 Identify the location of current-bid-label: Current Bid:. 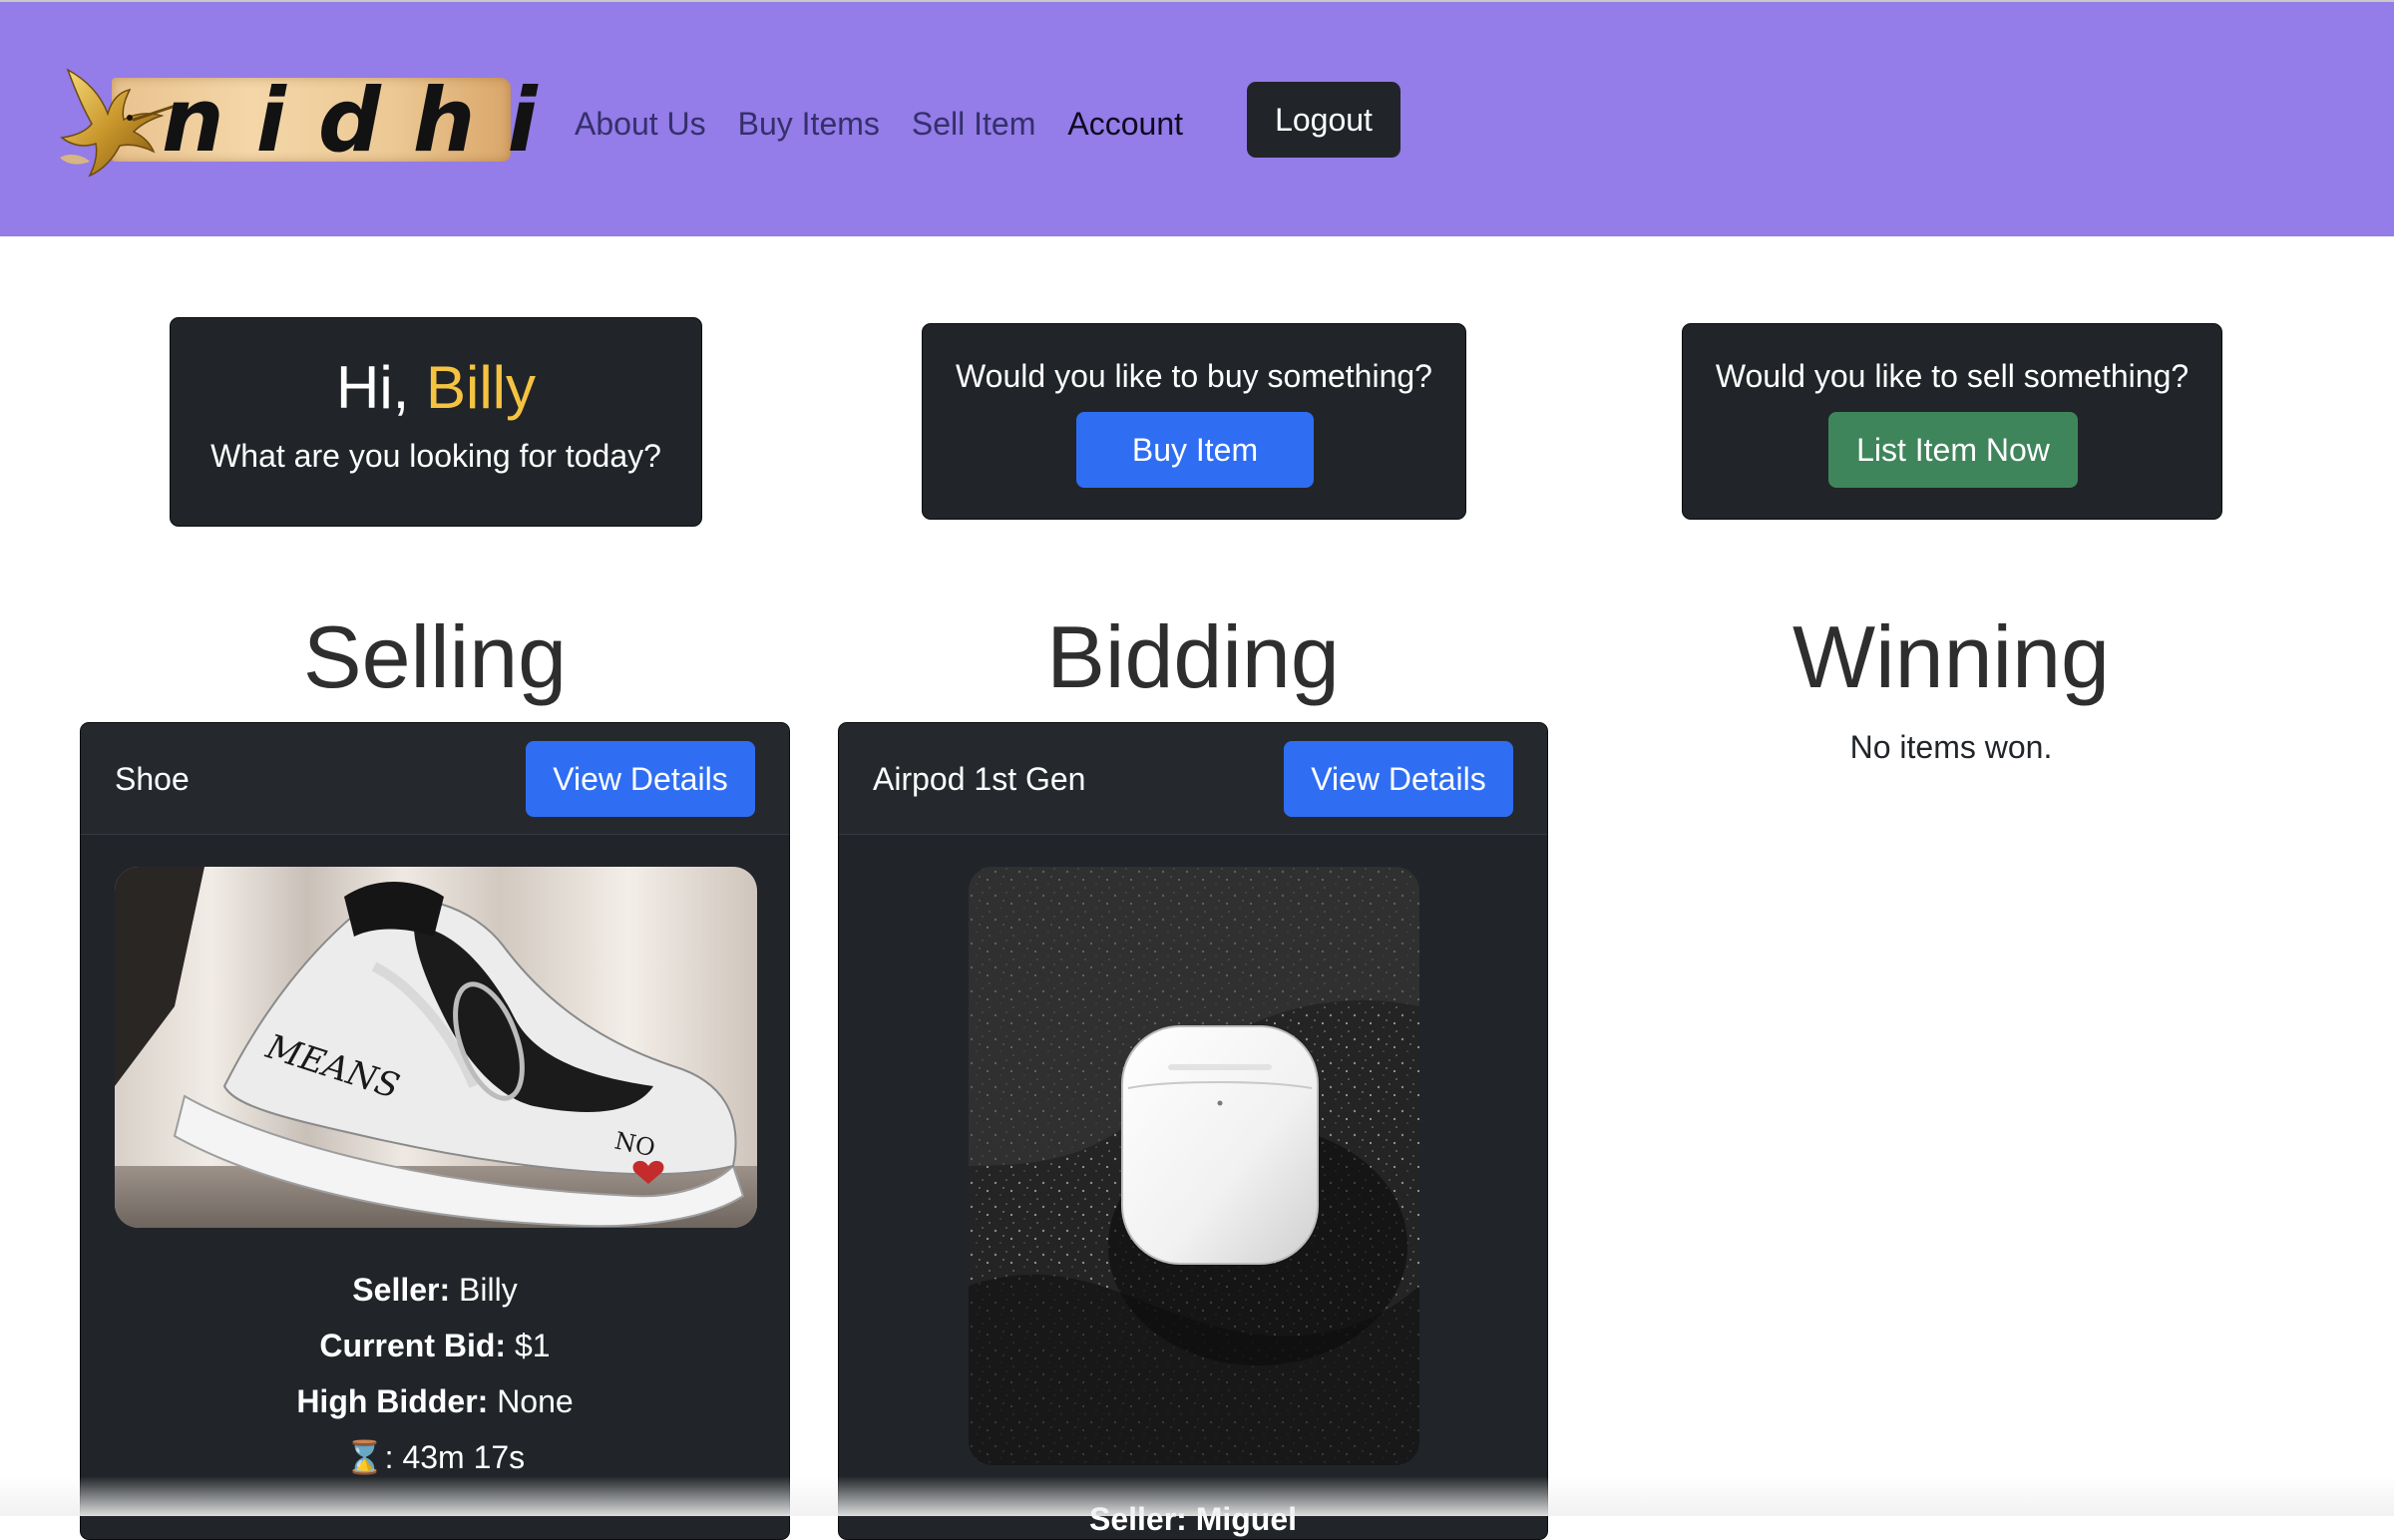
(413, 1345).